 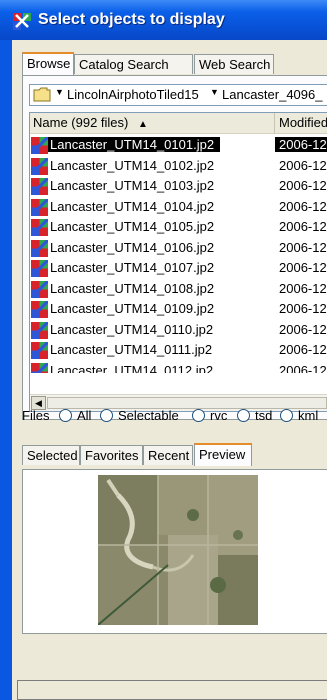 What do you see at coordinates (84, 415) in the screenshot?
I see `radio-all-label: All` at bounding box center [84, 415].